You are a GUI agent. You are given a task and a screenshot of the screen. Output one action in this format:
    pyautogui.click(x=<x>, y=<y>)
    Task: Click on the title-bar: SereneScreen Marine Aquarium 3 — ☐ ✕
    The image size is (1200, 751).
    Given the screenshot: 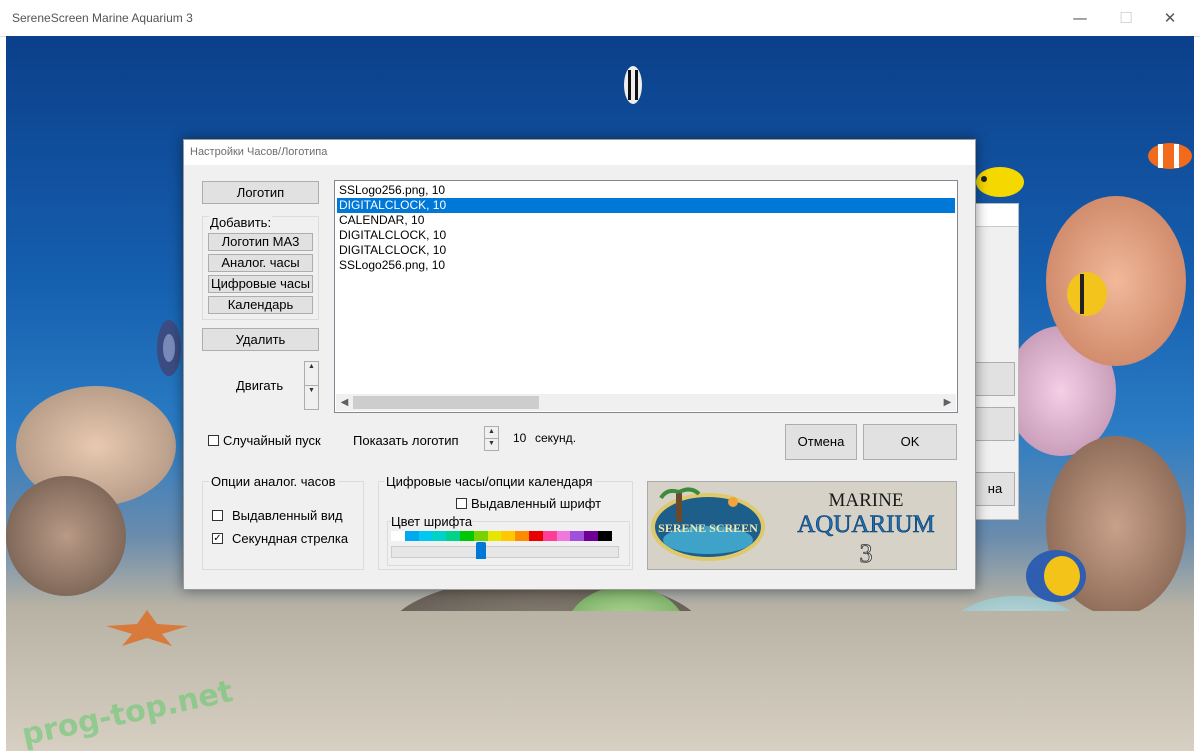 What is the action you would take?
    pyautogui.click(x=600, y=18)
    